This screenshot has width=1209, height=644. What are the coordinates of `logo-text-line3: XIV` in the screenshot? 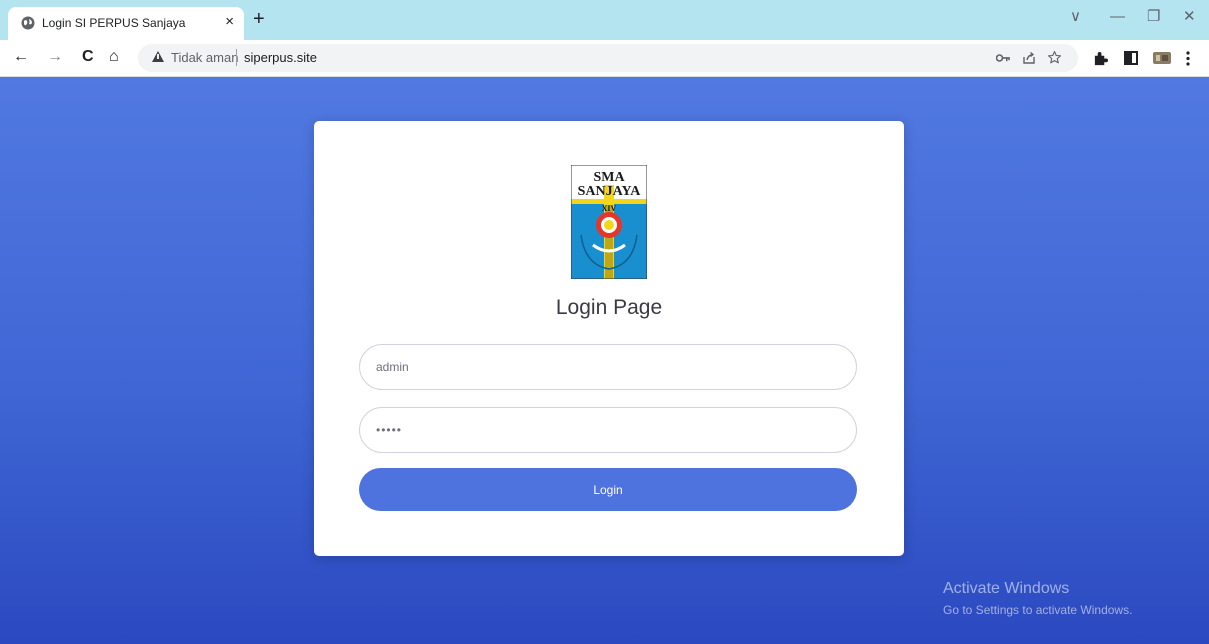 It's located at (609, 208).